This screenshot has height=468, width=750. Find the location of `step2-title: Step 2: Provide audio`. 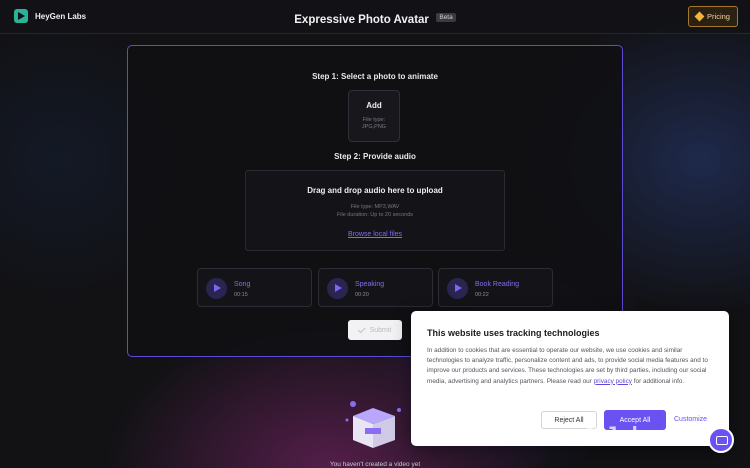

step2-title: Step 2: Provide audio is located at coordinates (375, 156).